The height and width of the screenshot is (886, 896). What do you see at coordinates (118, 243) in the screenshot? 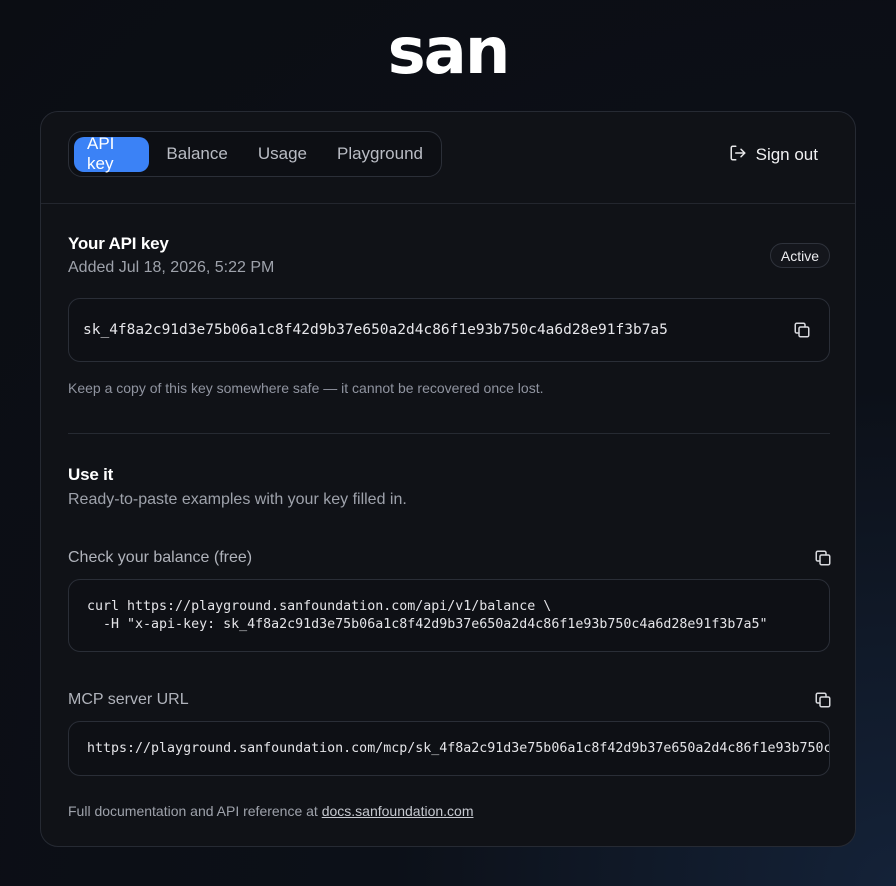
I see `api-key-title: Your API key` at bounding box center [118, 243].